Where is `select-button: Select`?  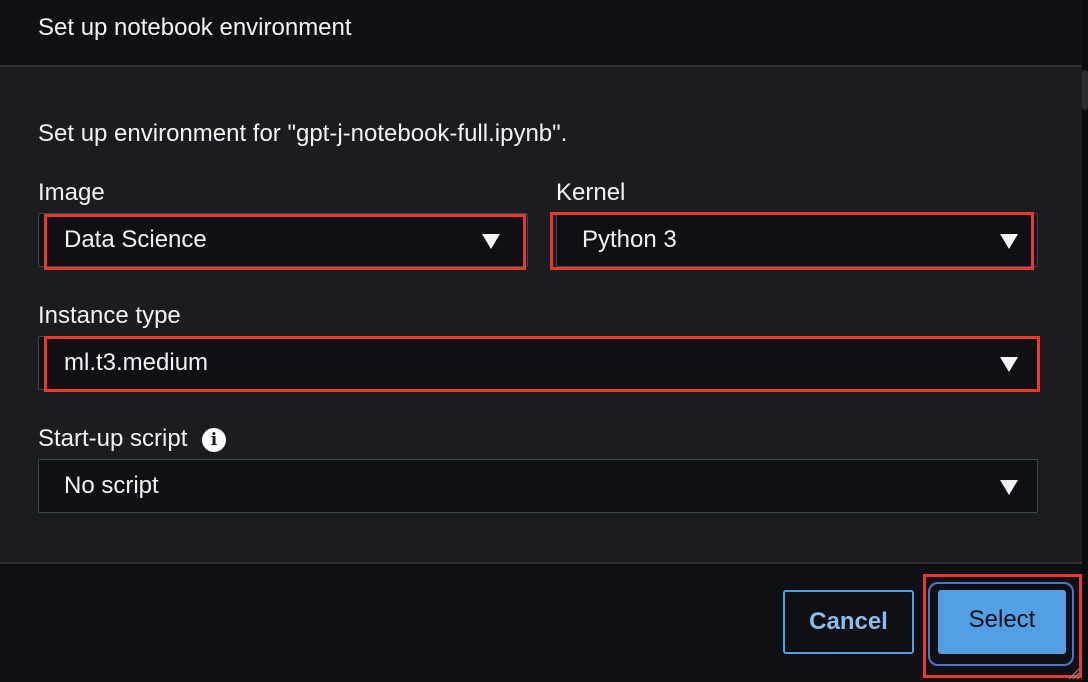
select-button: Select is located at coordinates (1002, 622).